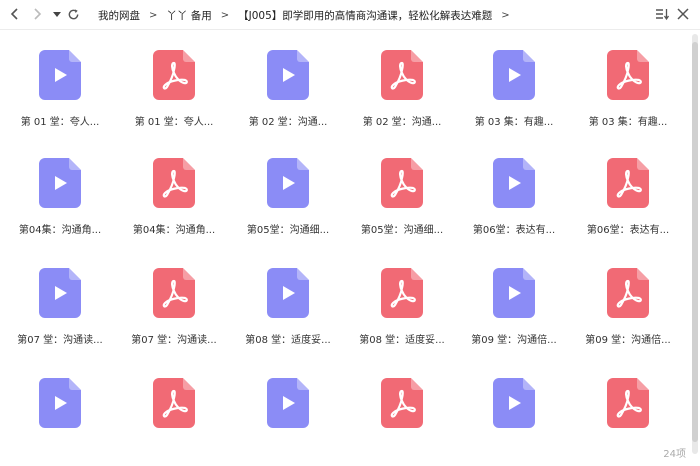 The height and width of the screenshot is (466, 700). I want to click on scrollbar, so click(695, 244).